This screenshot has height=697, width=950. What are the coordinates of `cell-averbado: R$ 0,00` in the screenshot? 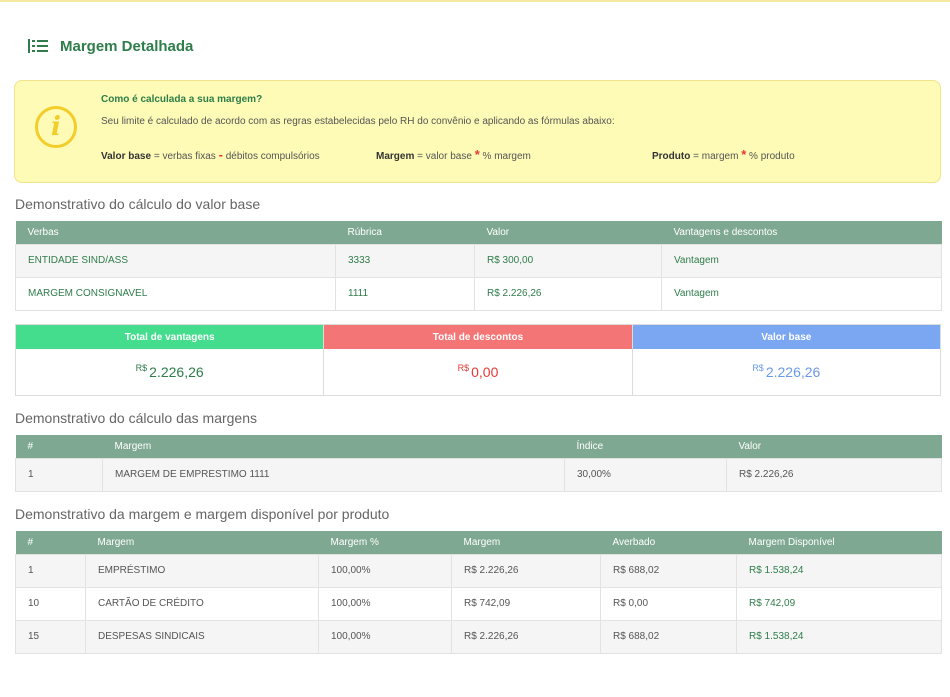 It's located at (668, 603).